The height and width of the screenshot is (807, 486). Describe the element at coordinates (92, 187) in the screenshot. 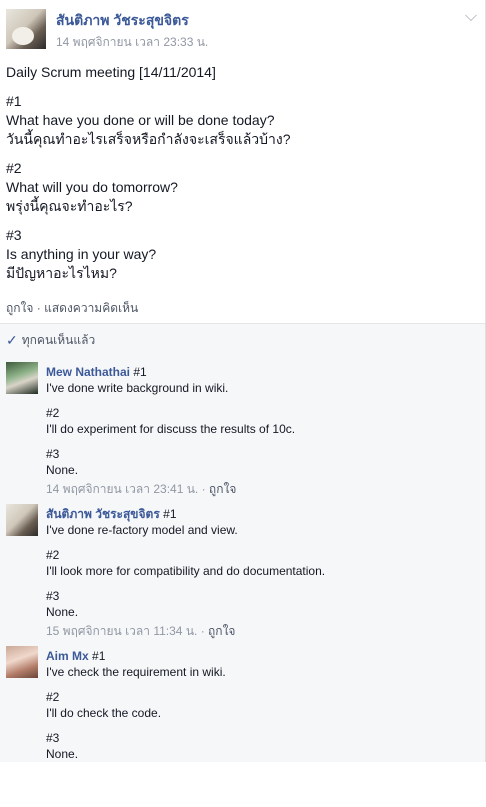

I see `question-2-en: What will you do tomorrow?` at that location.